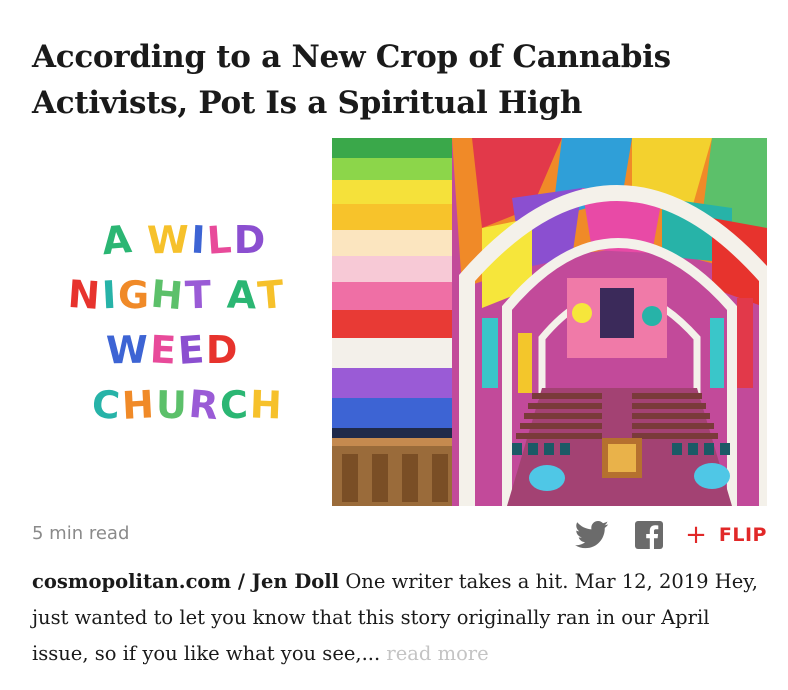  I want to click on wordart-letter: U, so click(172, 405).